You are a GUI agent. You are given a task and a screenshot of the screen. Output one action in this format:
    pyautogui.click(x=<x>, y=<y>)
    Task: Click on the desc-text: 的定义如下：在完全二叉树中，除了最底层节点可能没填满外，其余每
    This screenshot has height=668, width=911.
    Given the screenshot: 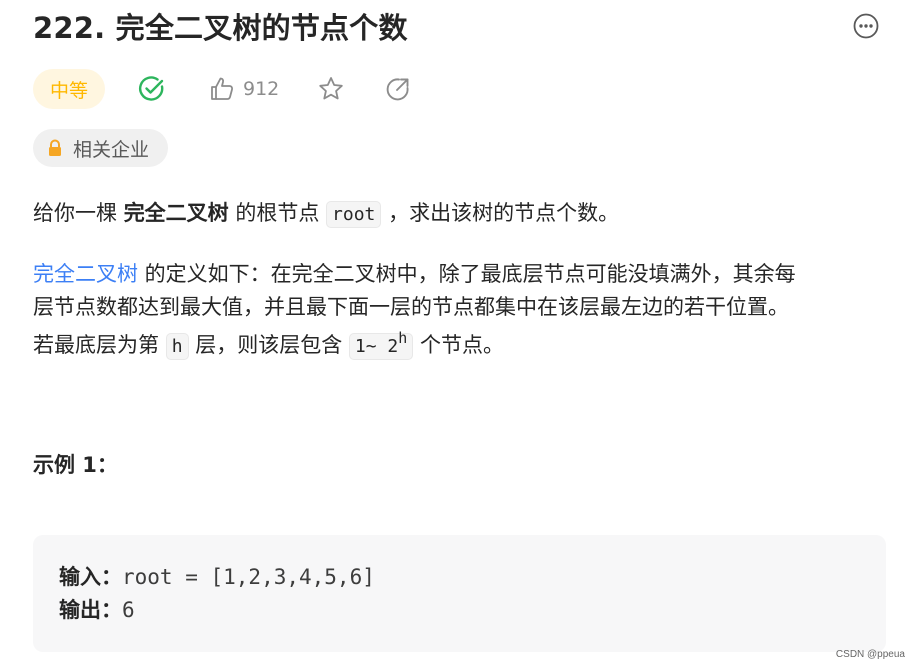 What is the action you would take?
    pyautogui.click(x=467, y=274)
    